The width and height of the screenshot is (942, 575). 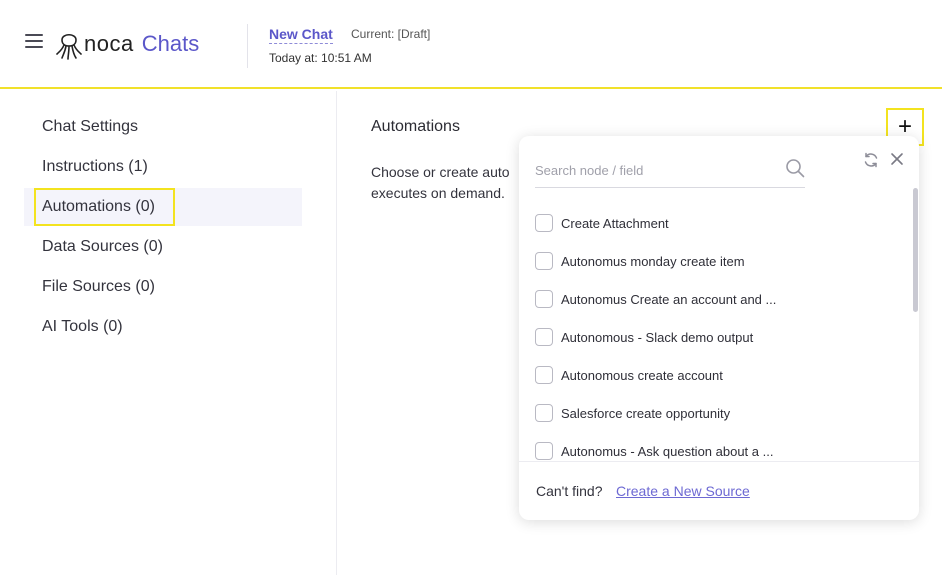 What do you see at coordinates (170, 43) in the screenshot?
I see `app-name: Chats` at bounding box center [170, 43].